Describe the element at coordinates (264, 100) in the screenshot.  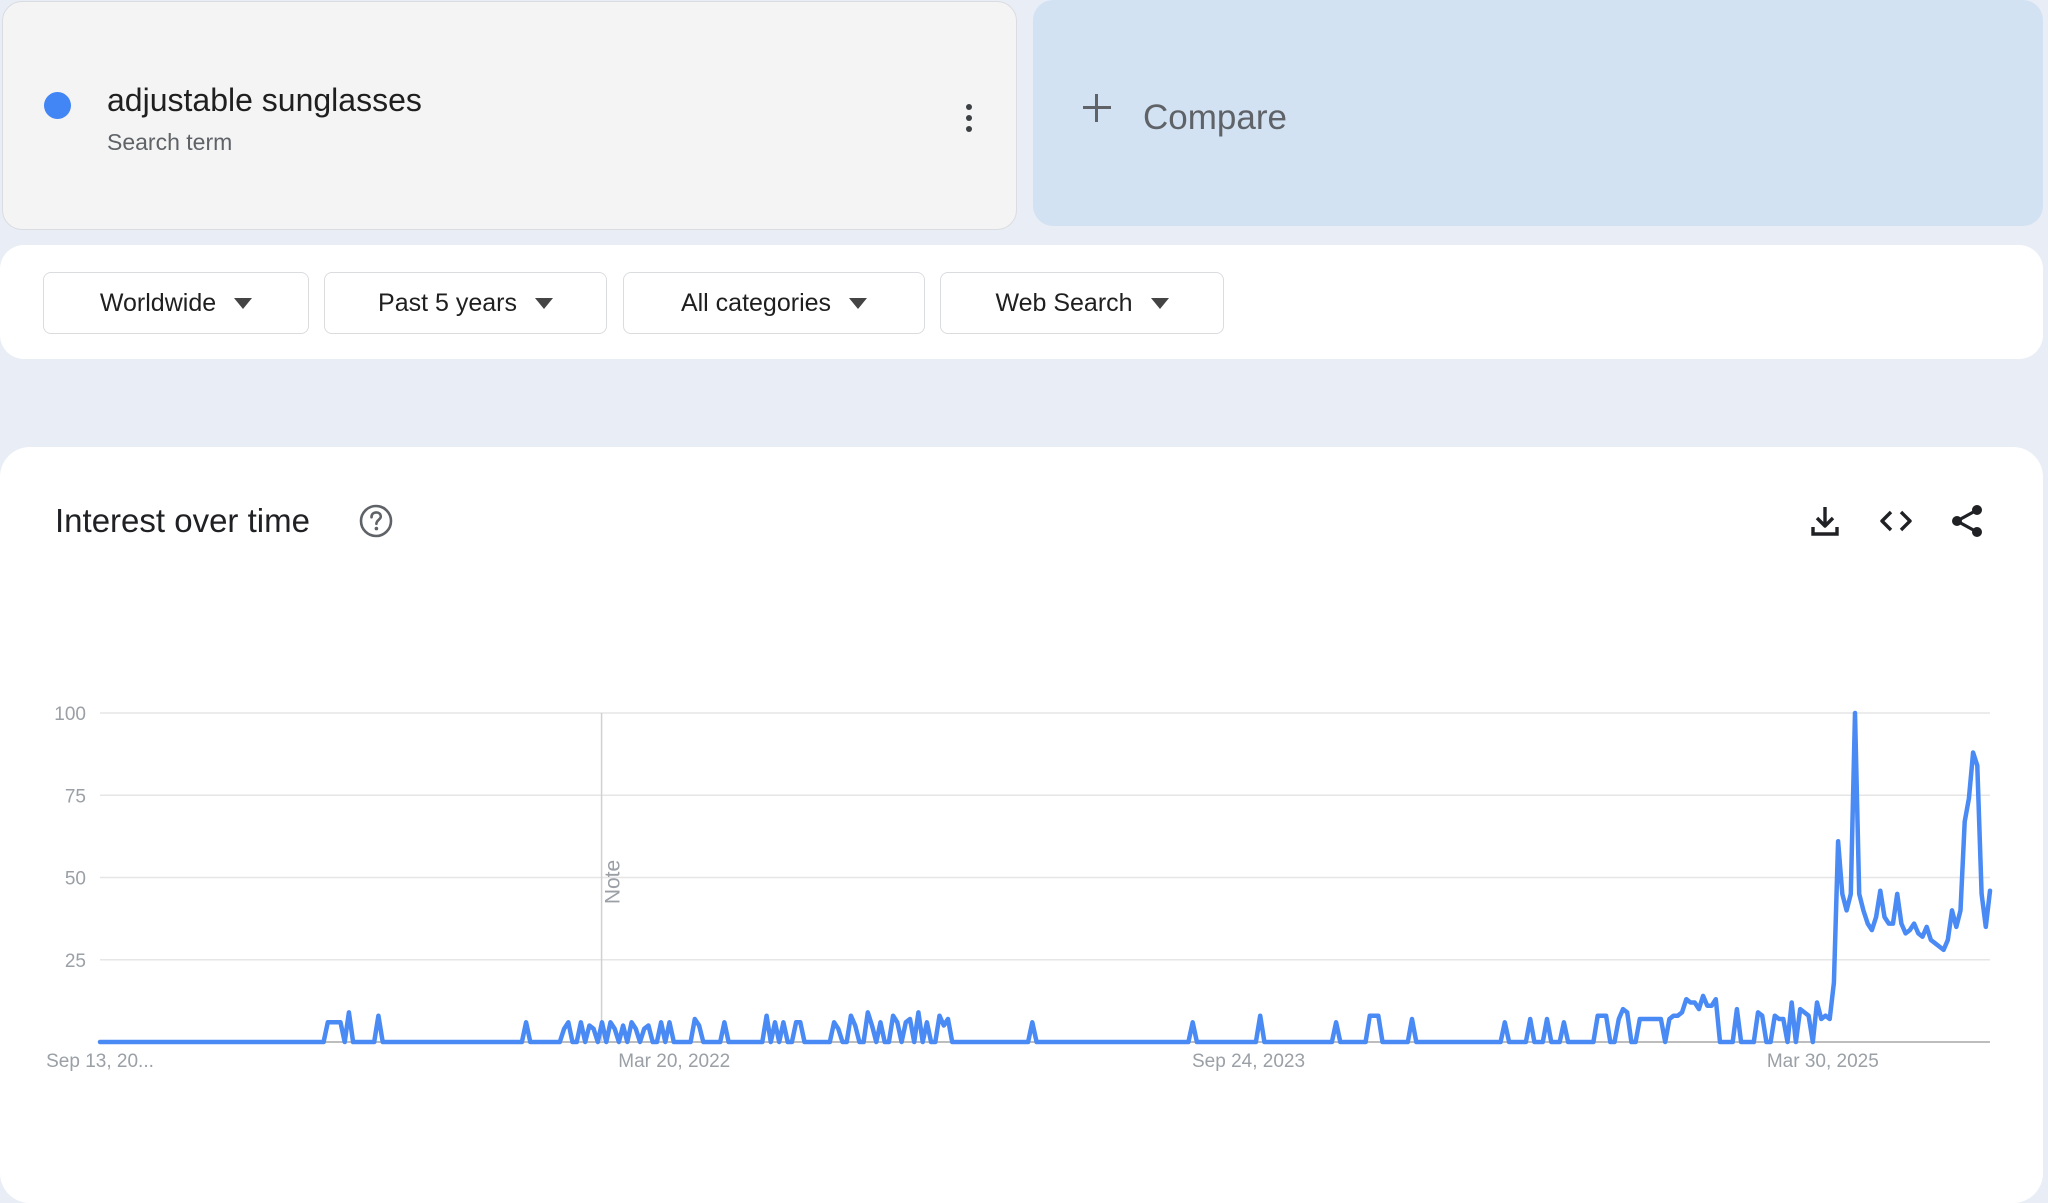
I see `search-term-name: adjustable sunglasses` at that location.